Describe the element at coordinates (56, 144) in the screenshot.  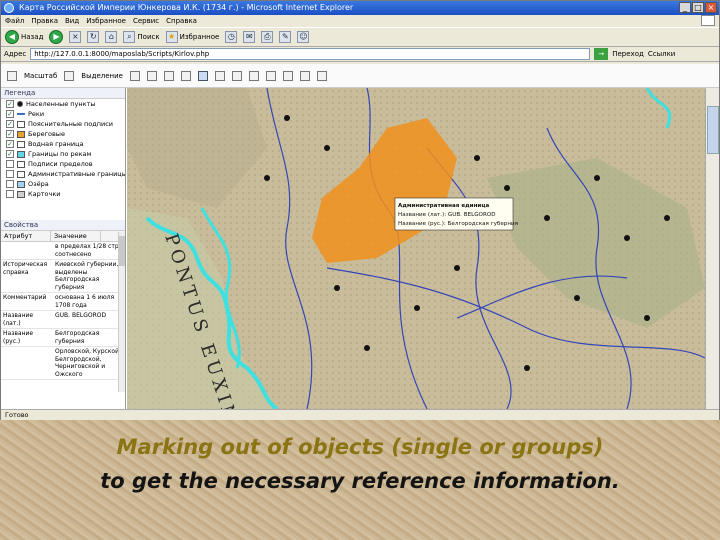
I see `legend-label: Водная граница` at that location.